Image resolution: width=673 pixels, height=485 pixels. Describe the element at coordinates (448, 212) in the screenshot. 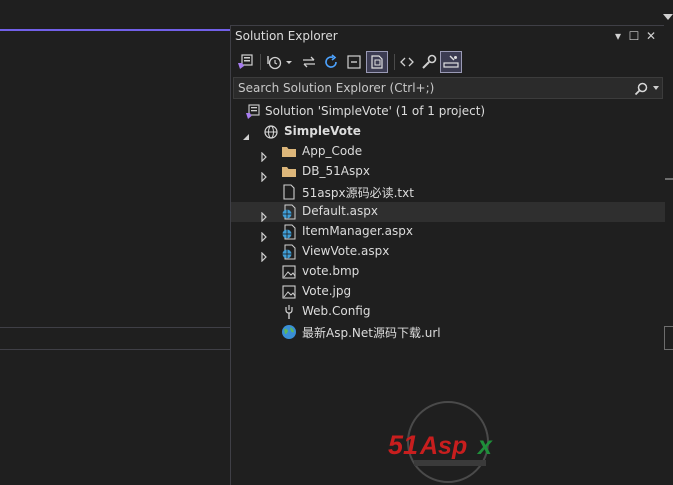

I see `tree-item-default-aspx: Default.aspx` at that location.